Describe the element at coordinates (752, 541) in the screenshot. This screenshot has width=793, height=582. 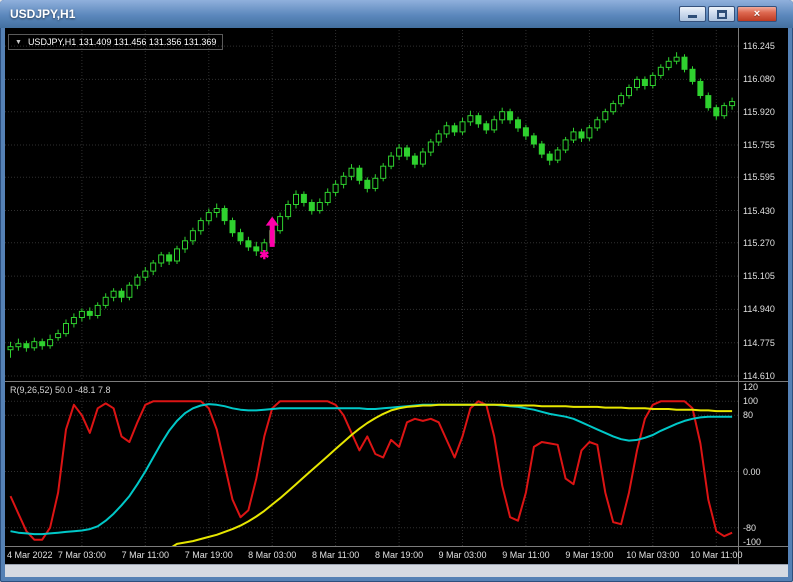
I see `indicator-axis-label: -100` at that location.